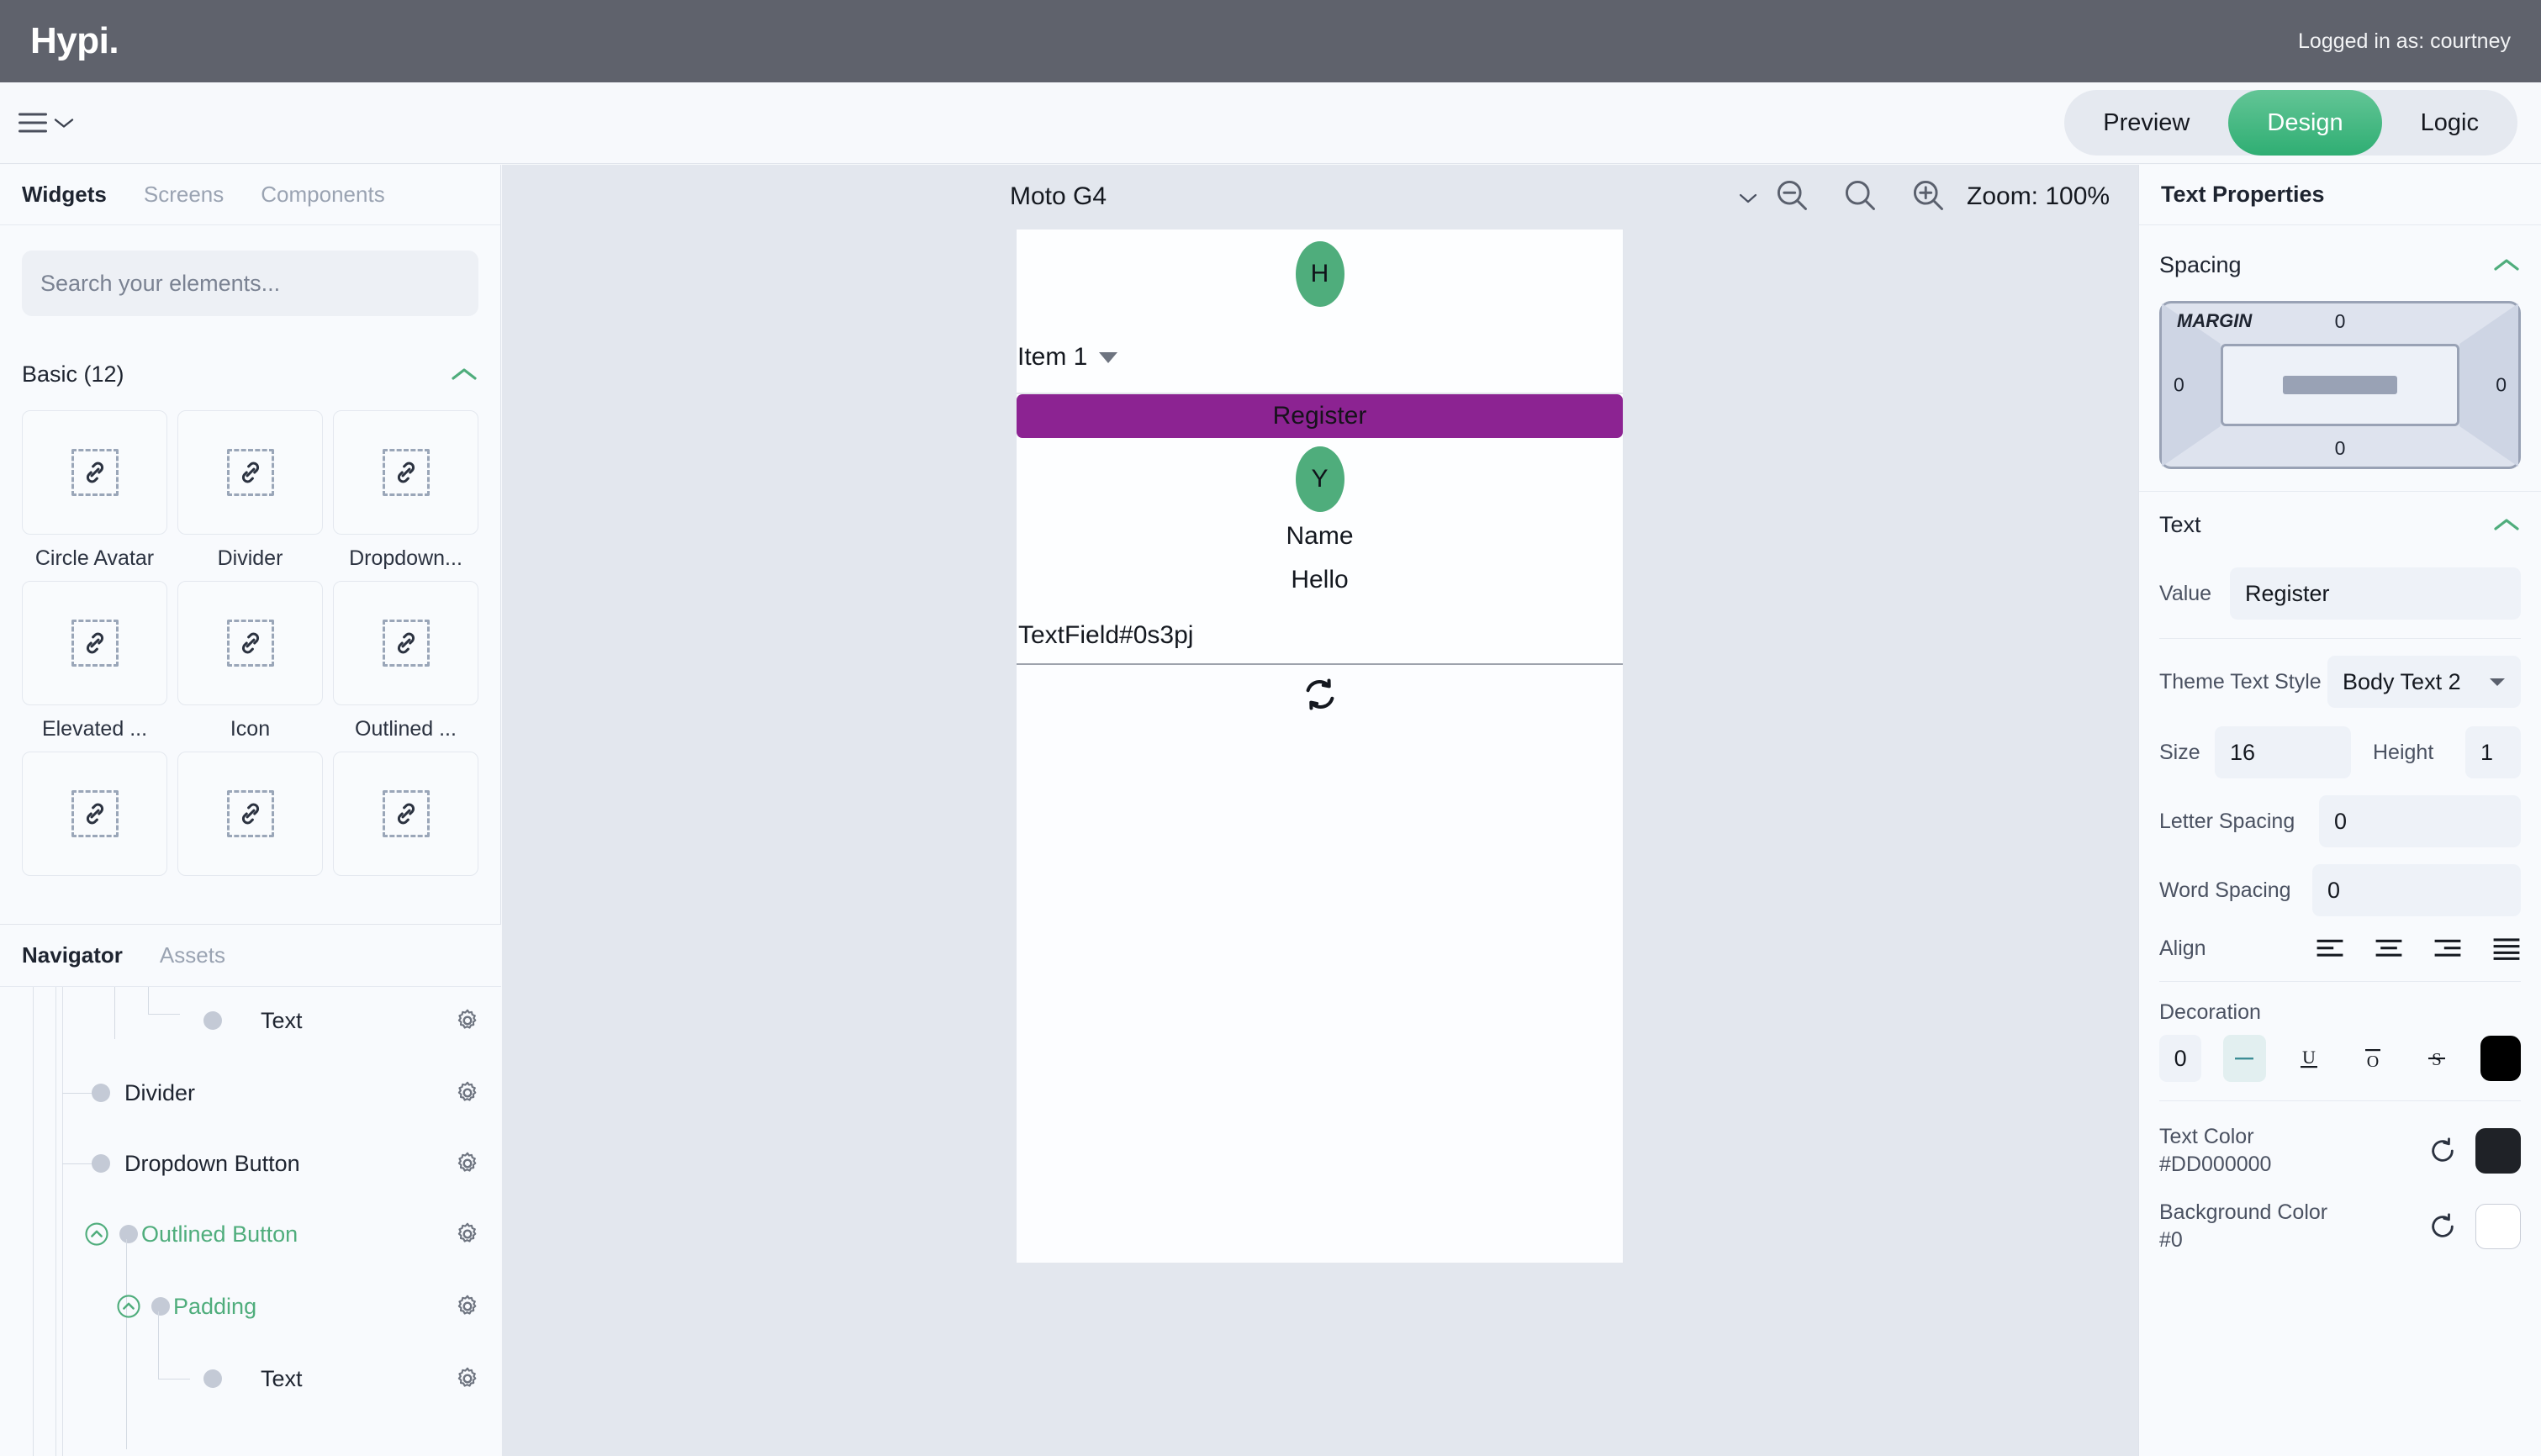  I want to click on align-center-icon, so click(2389, 949).